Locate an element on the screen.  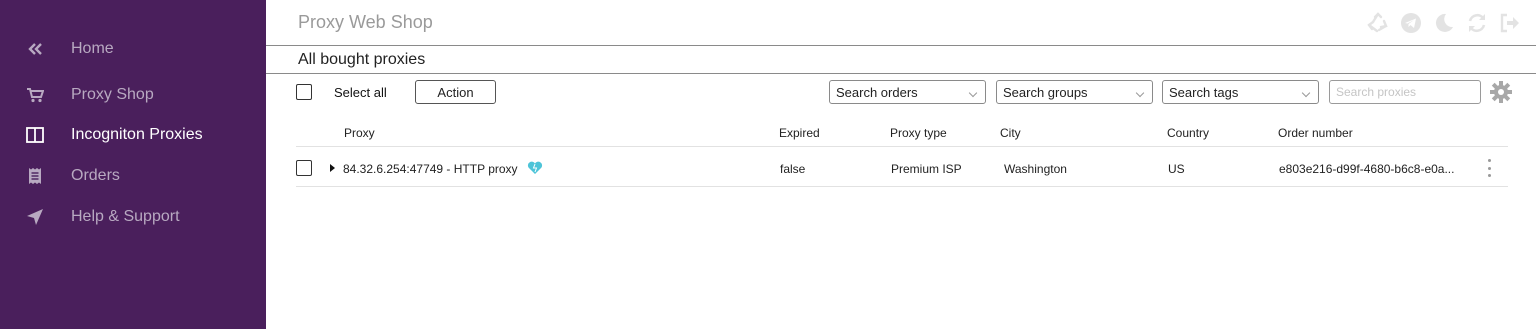
topbar-actions is located at coordinates (1444, 23).